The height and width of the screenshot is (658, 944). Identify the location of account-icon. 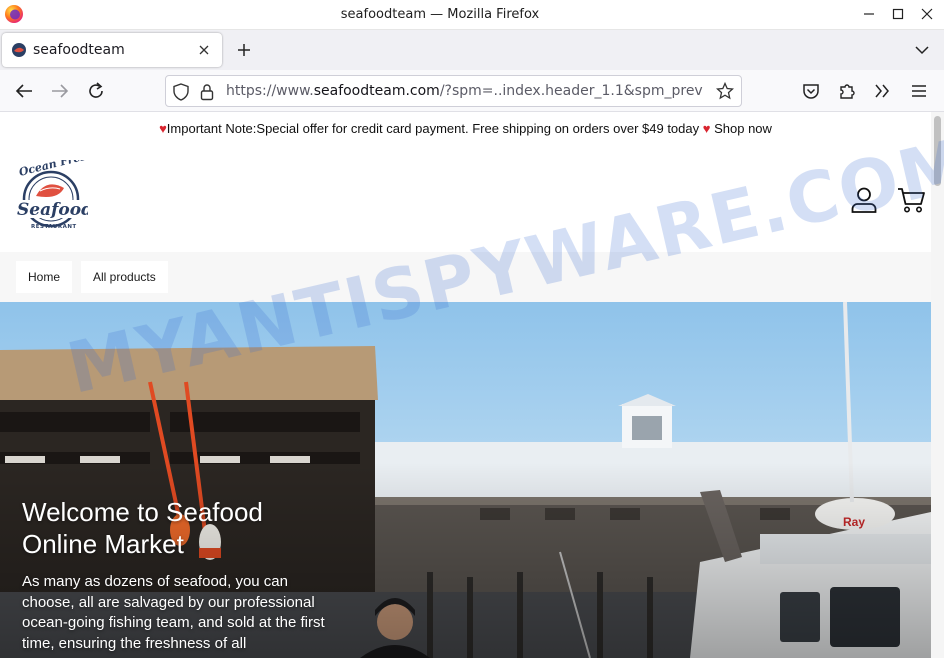
(864, 200).